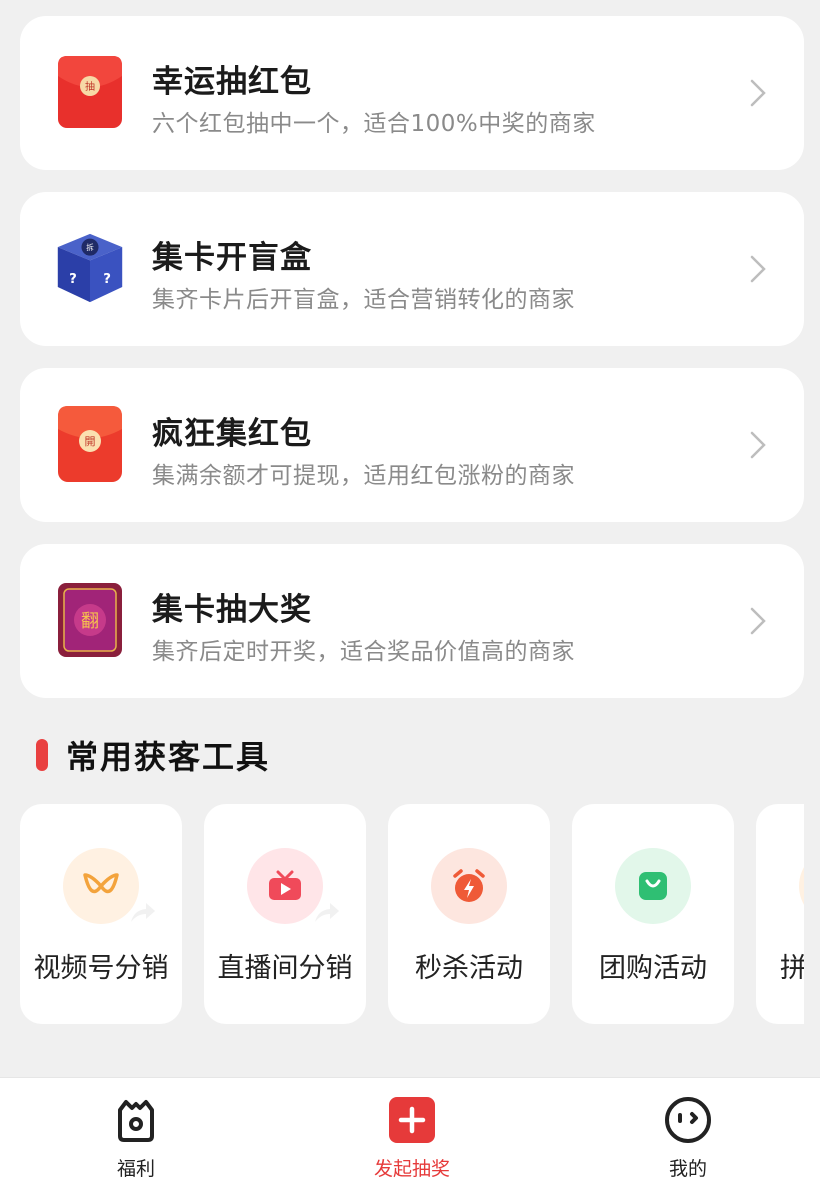 Image resolution: width=820 pixels, height=1178 pixels. What do you see at coordinates (42, 755) in the screenshot?
I see `section-accent-bar` at bounding box center [42, 755].